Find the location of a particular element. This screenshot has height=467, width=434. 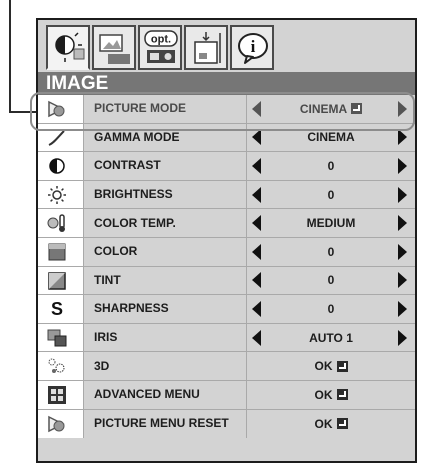

menu-row-iris: IRIS AUTO 1 is located at coordinates (226, 338).